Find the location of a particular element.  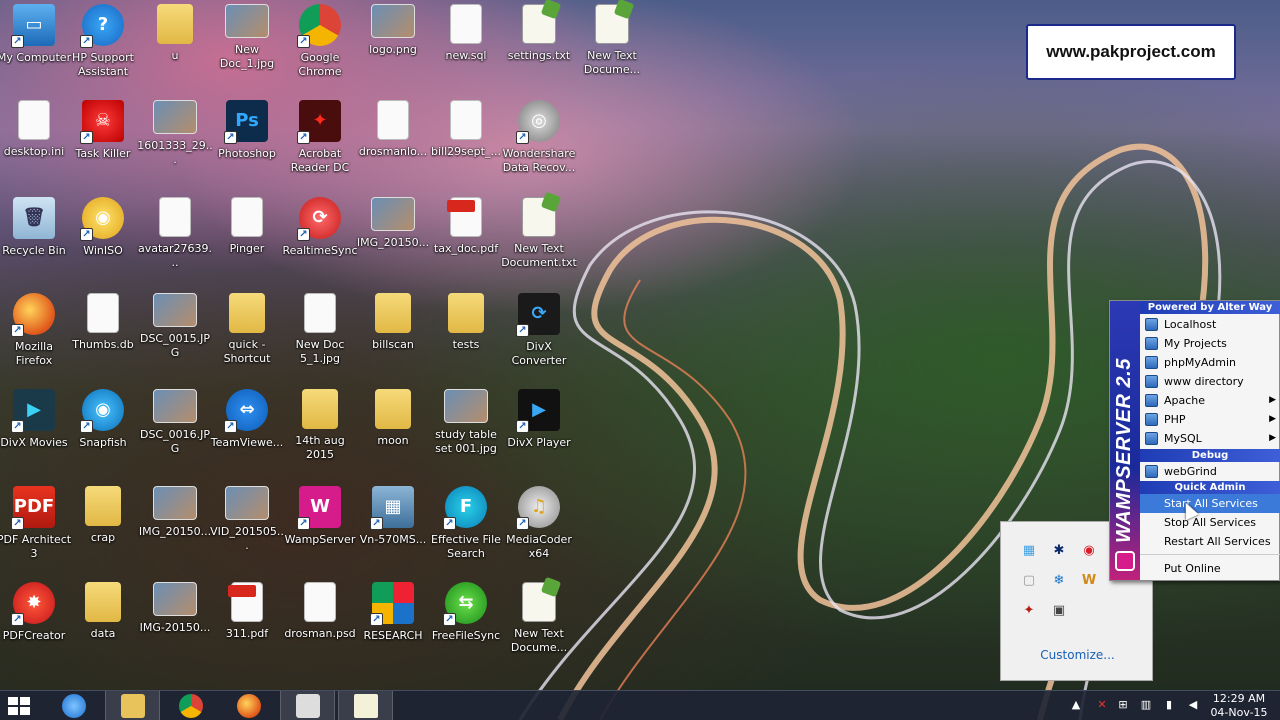

desktop-icon-14th-aug-2015: 14th aug 2015 is located at coordinates (320, 432).